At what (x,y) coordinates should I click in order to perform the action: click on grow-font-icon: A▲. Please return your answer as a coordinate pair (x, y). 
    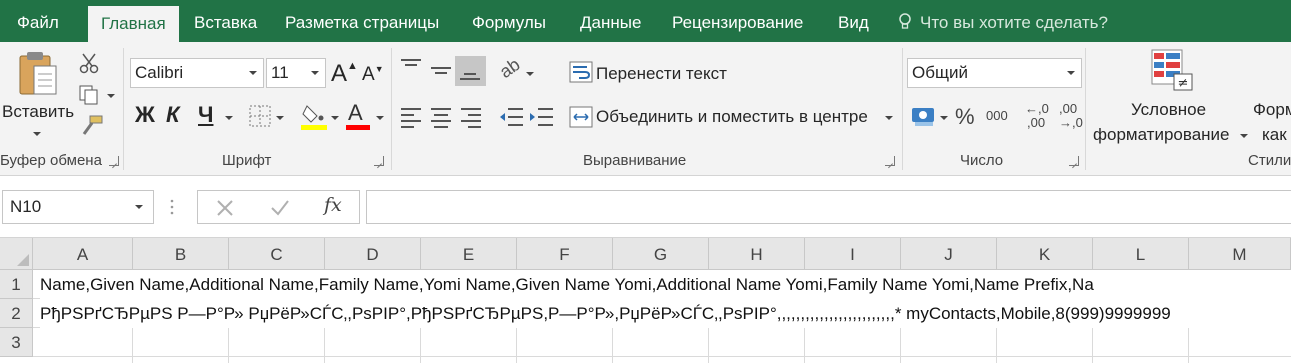
    Looking at the image, I should click on (344, 74).